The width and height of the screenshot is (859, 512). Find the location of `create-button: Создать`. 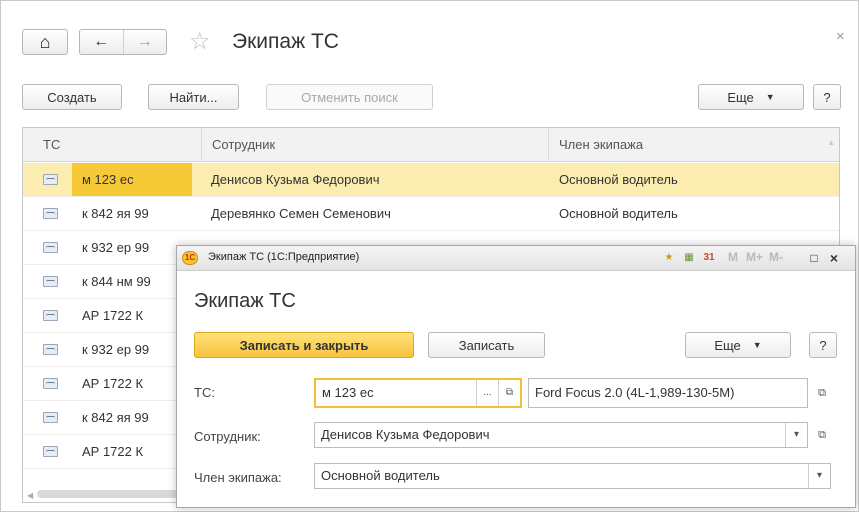

create-button: Создать is located at coordinates (72, 97).